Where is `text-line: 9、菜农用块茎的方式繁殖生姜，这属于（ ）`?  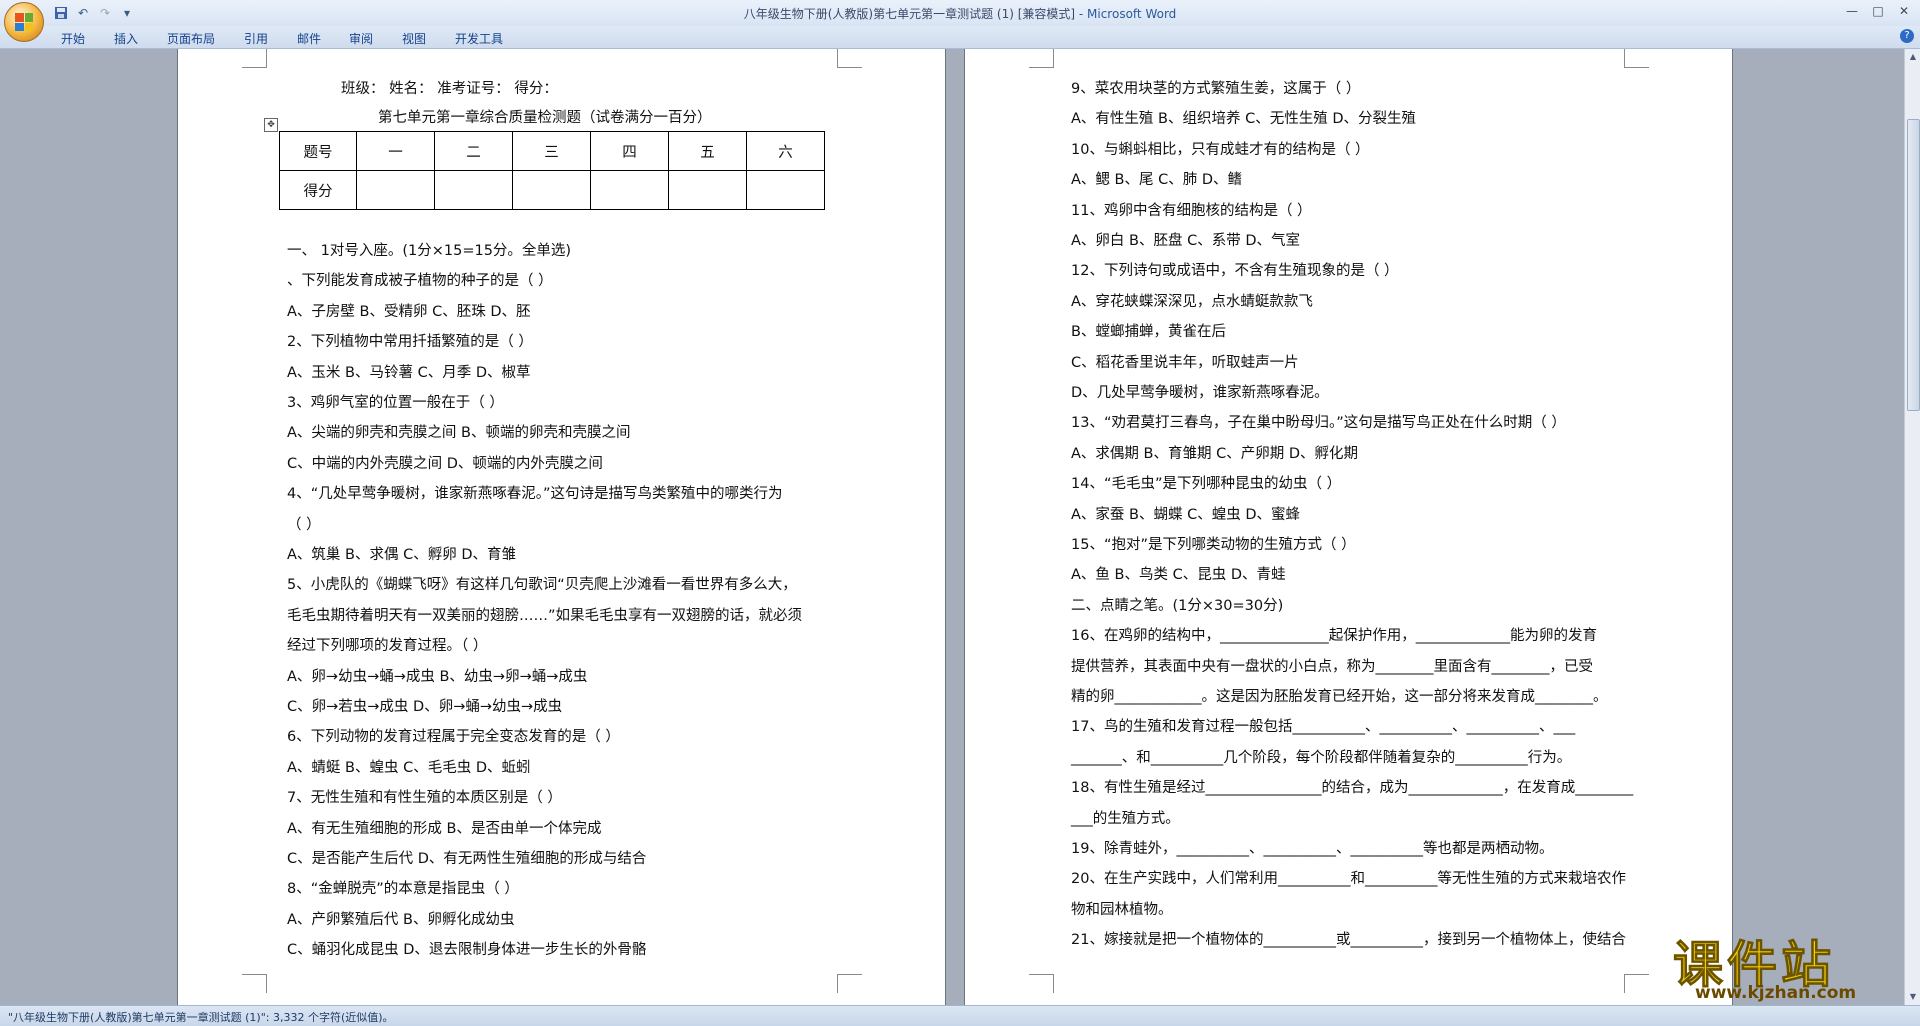 text-line: 9、菜农用块茎的方式繁殖生姜，这属于（ ） is located at coordinates (1216, 89).